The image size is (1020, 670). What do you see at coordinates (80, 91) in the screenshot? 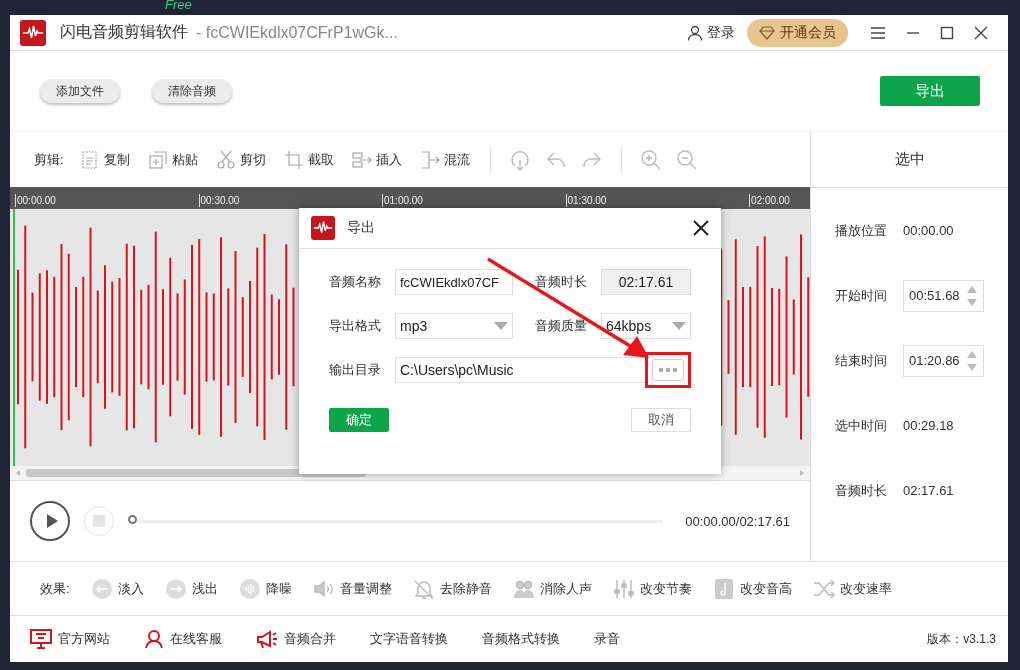
I see `file-action-button: 添加文件` at bounding box center [80, 91].